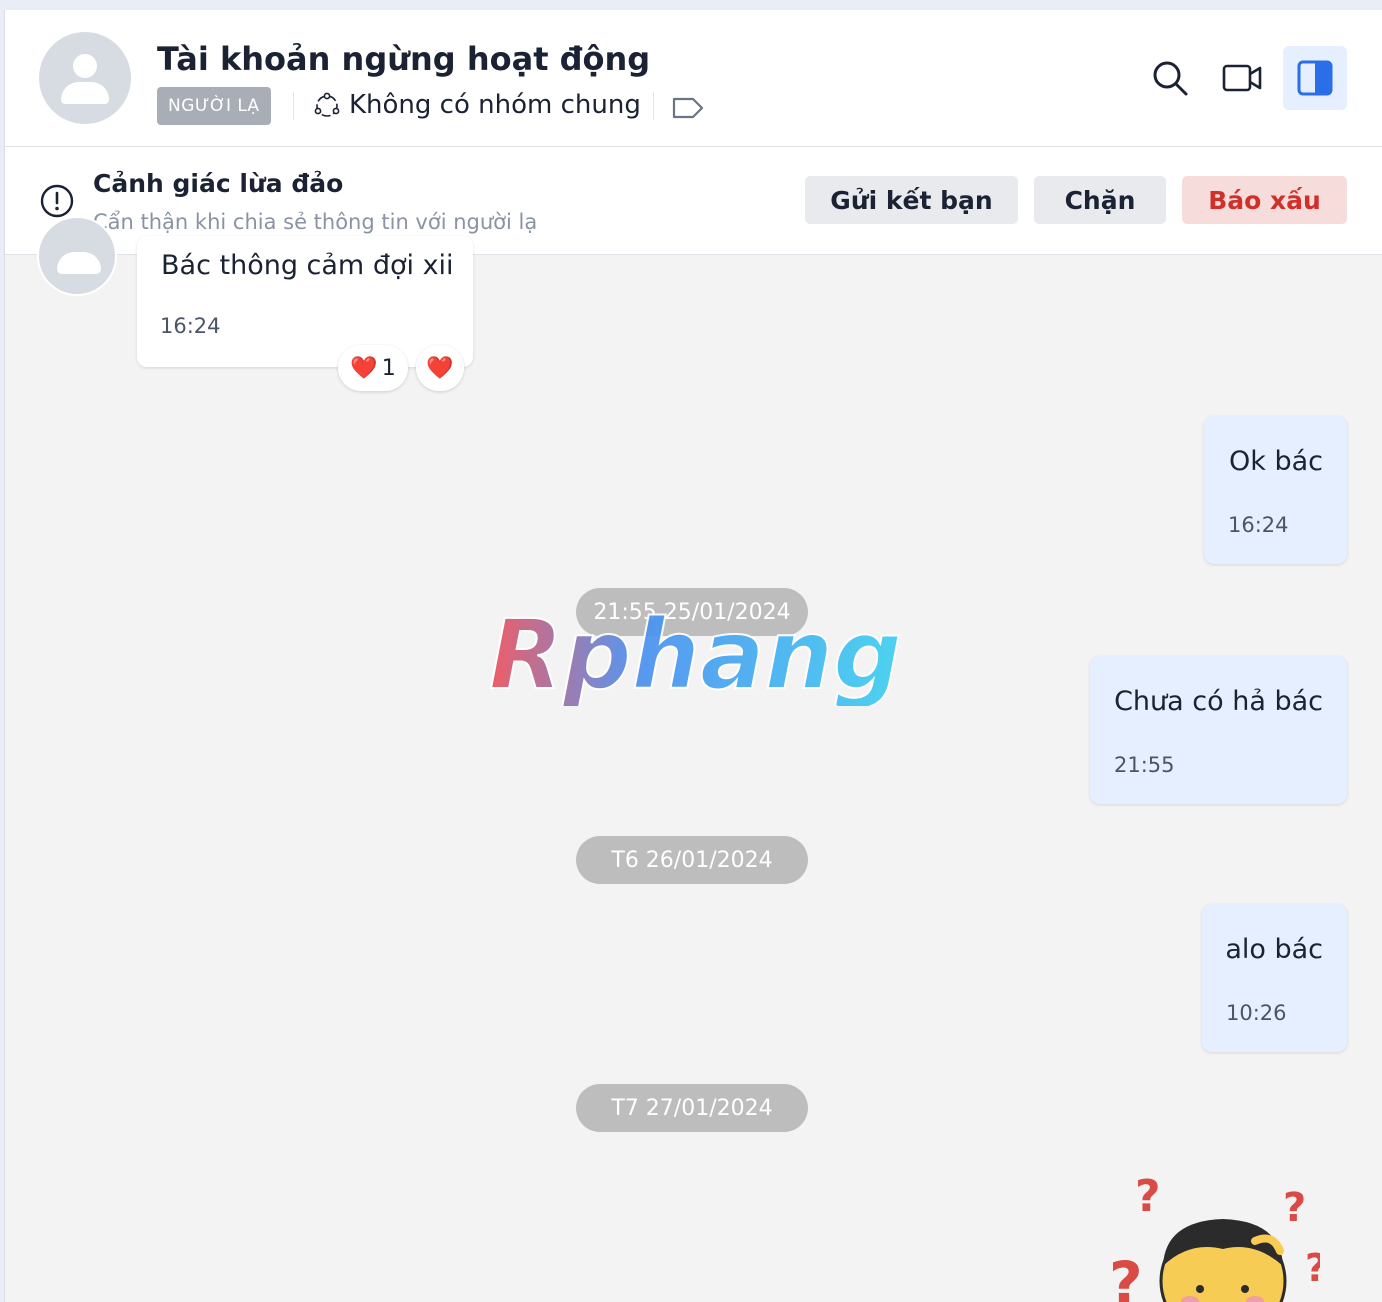  I want to click on message-time: 21:55, so click(1144, 765).